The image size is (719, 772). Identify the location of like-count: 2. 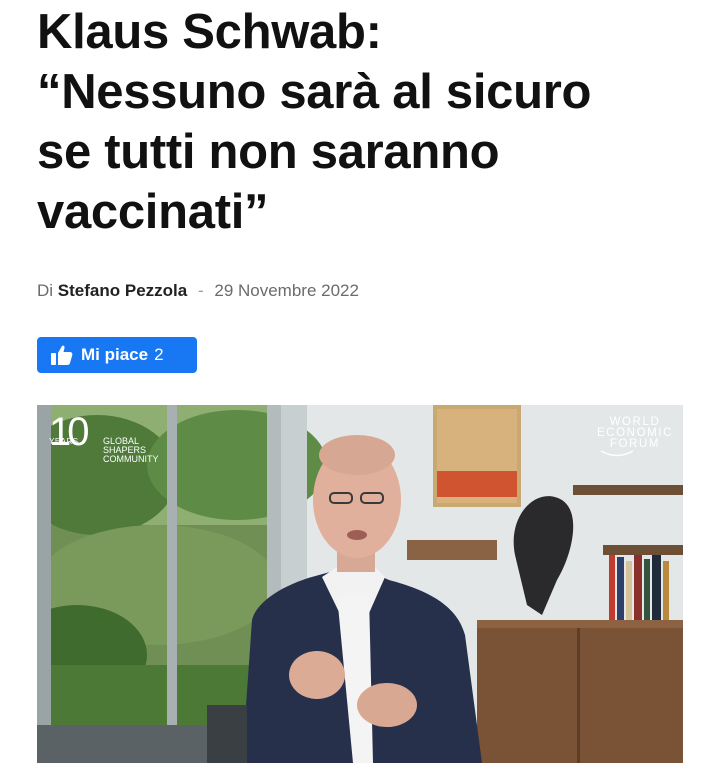
(159, 354).